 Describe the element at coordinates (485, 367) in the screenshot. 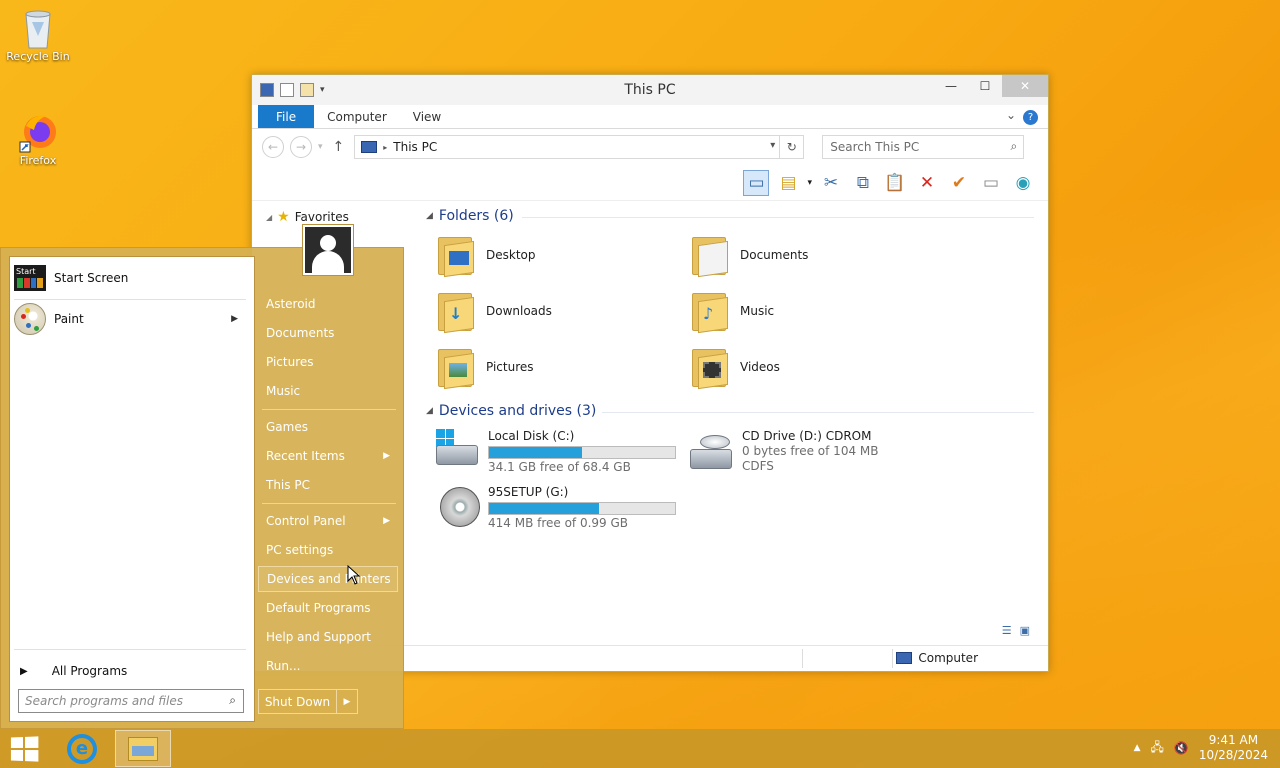

I see `folder-pictures: Pictures` at that location.